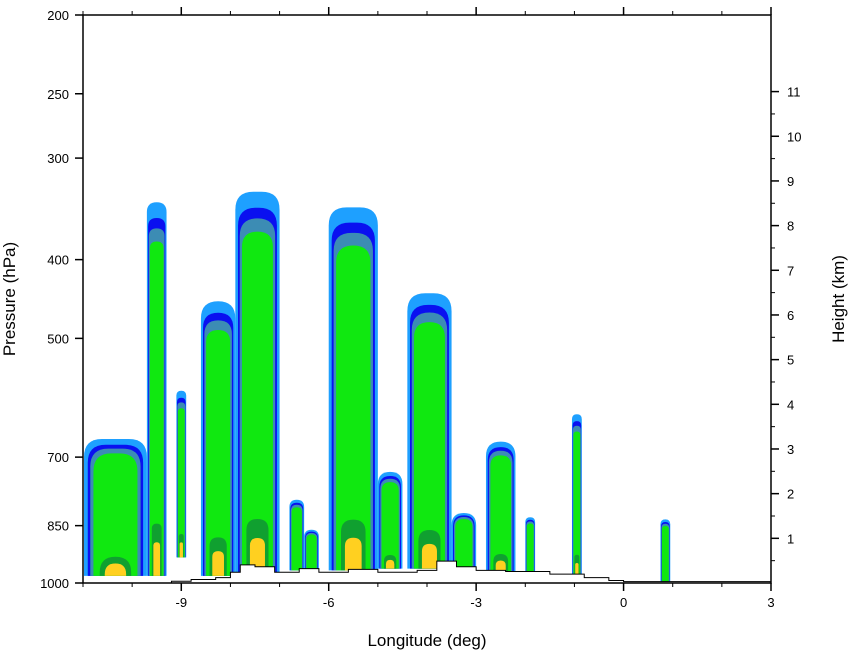 Image resolution: width=850 pixels, height=650 pixels. I want to click on y-tick-label: 250, so click(58, 94).